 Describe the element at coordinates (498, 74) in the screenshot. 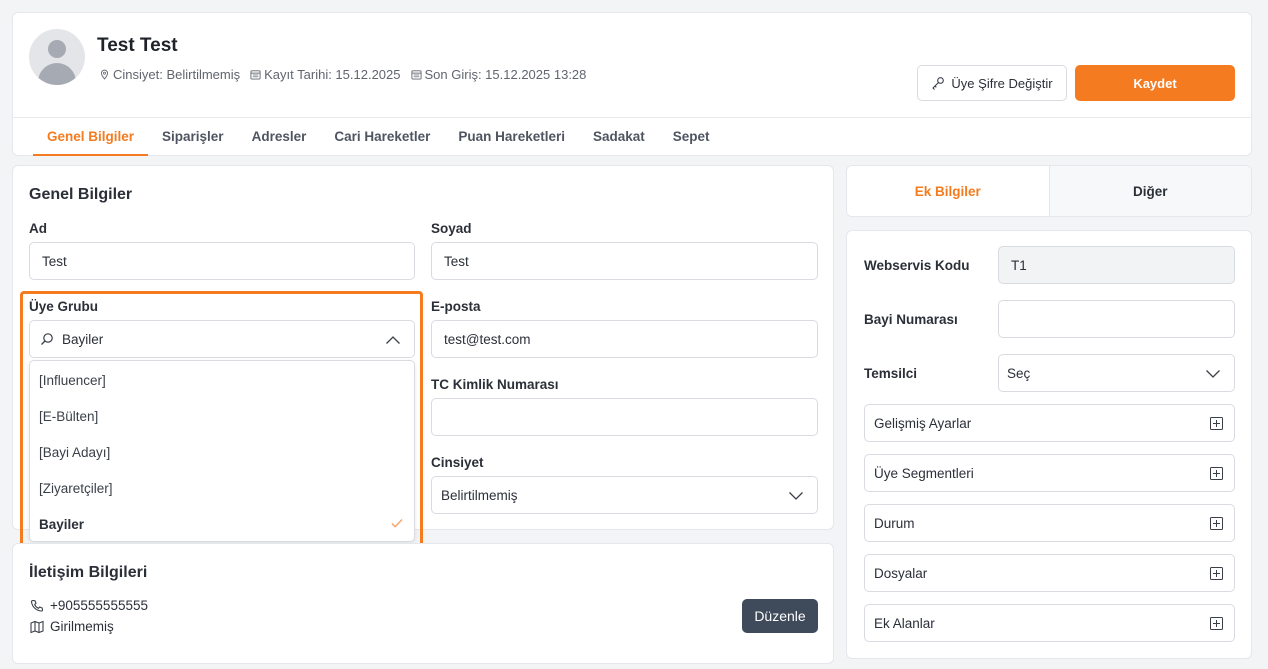

I see `last-login-meta: Son Giriş: 15.12.2025 13:28` at that location.